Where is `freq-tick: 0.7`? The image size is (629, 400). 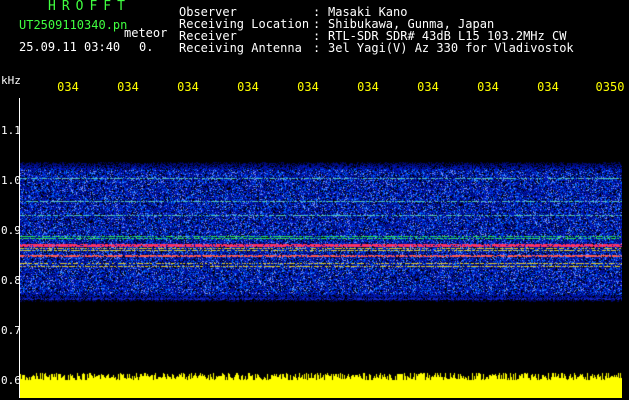
freq-tick: 0.7 is located at coordinates (11, 330).